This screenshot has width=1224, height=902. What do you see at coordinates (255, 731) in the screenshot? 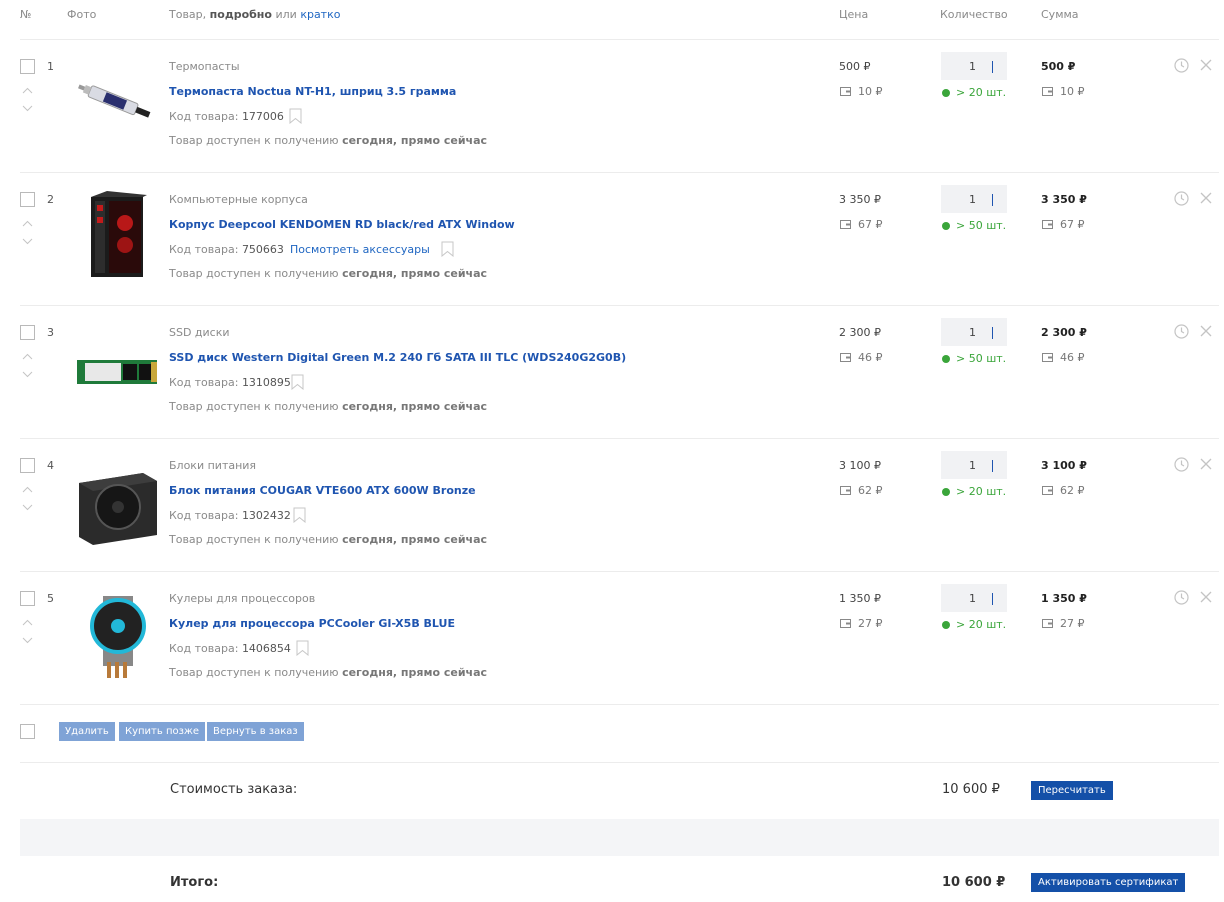
I see `return-to-order-button: Вернуть в заказ` at bounding box center [255, 731].